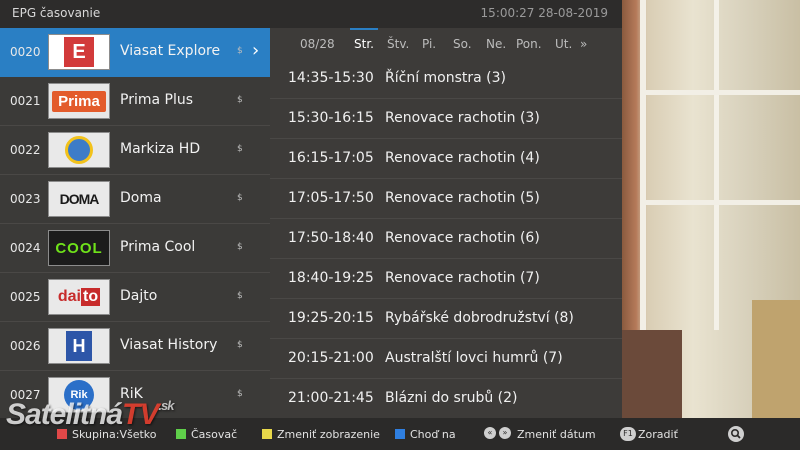  I want to click on watermark-logo: SatelitnáTV.sk, so click(90, 414).